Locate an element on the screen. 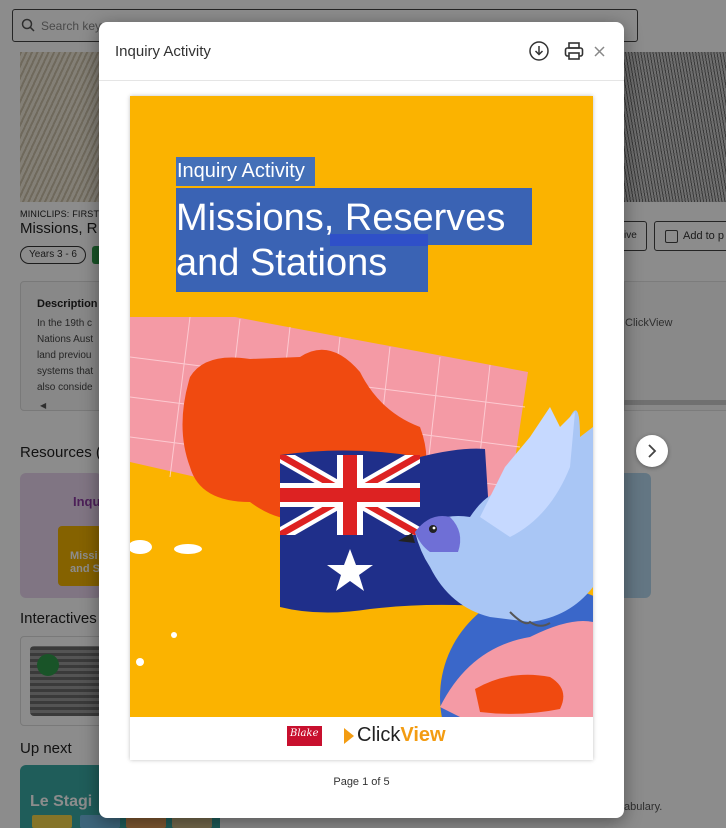 Image resolution: width=726 pixels, height=828 pixels. modal-title: Inquiry Activity is located at coordinates (163, 51).